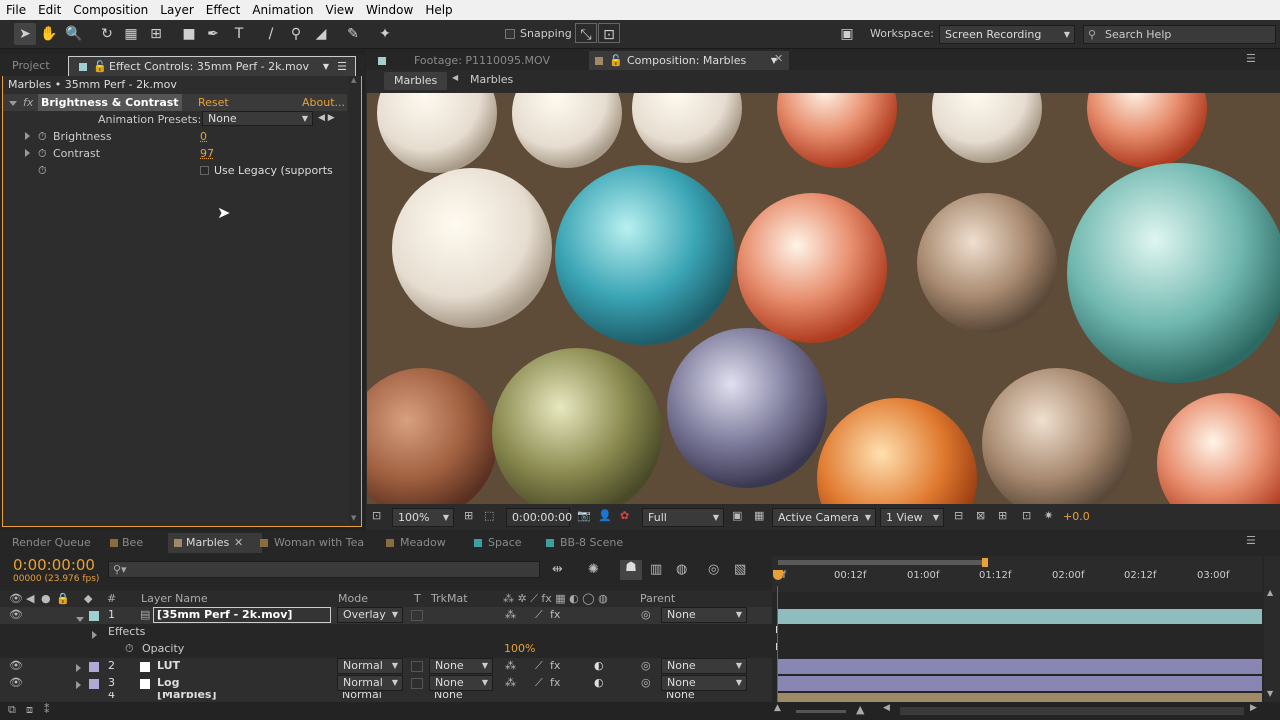  Describe the element at coordinates (448, 696) in the screenshot. I see `trkmat-value: None` at that location.